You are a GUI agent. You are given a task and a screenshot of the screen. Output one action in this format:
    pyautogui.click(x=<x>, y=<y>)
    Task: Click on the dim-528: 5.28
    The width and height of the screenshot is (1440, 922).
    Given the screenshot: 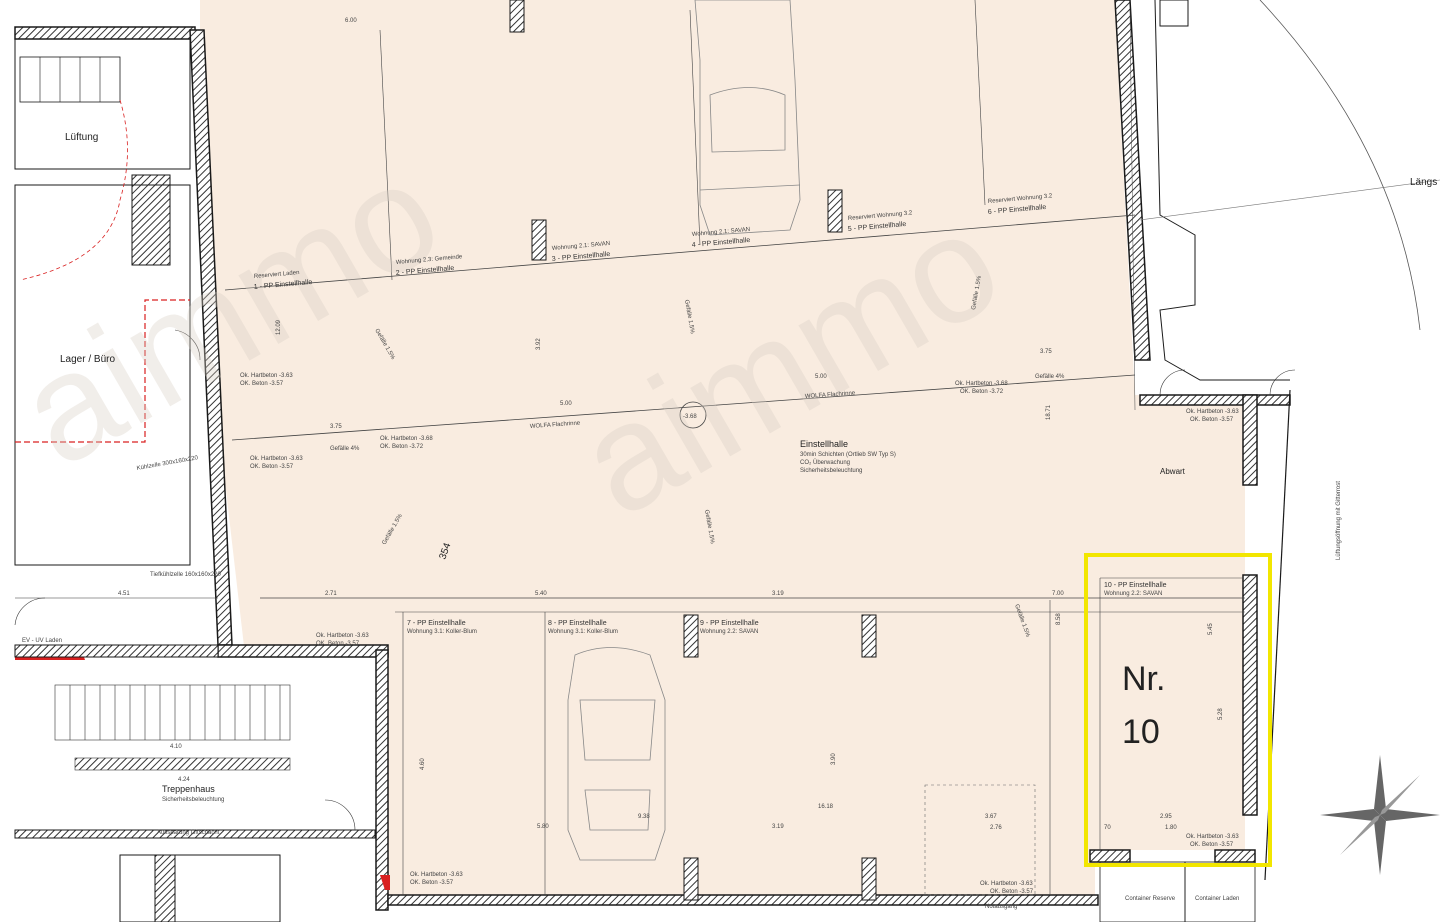 What is the action you would take?
    pyautogui.click(x=1221, y=714)
    